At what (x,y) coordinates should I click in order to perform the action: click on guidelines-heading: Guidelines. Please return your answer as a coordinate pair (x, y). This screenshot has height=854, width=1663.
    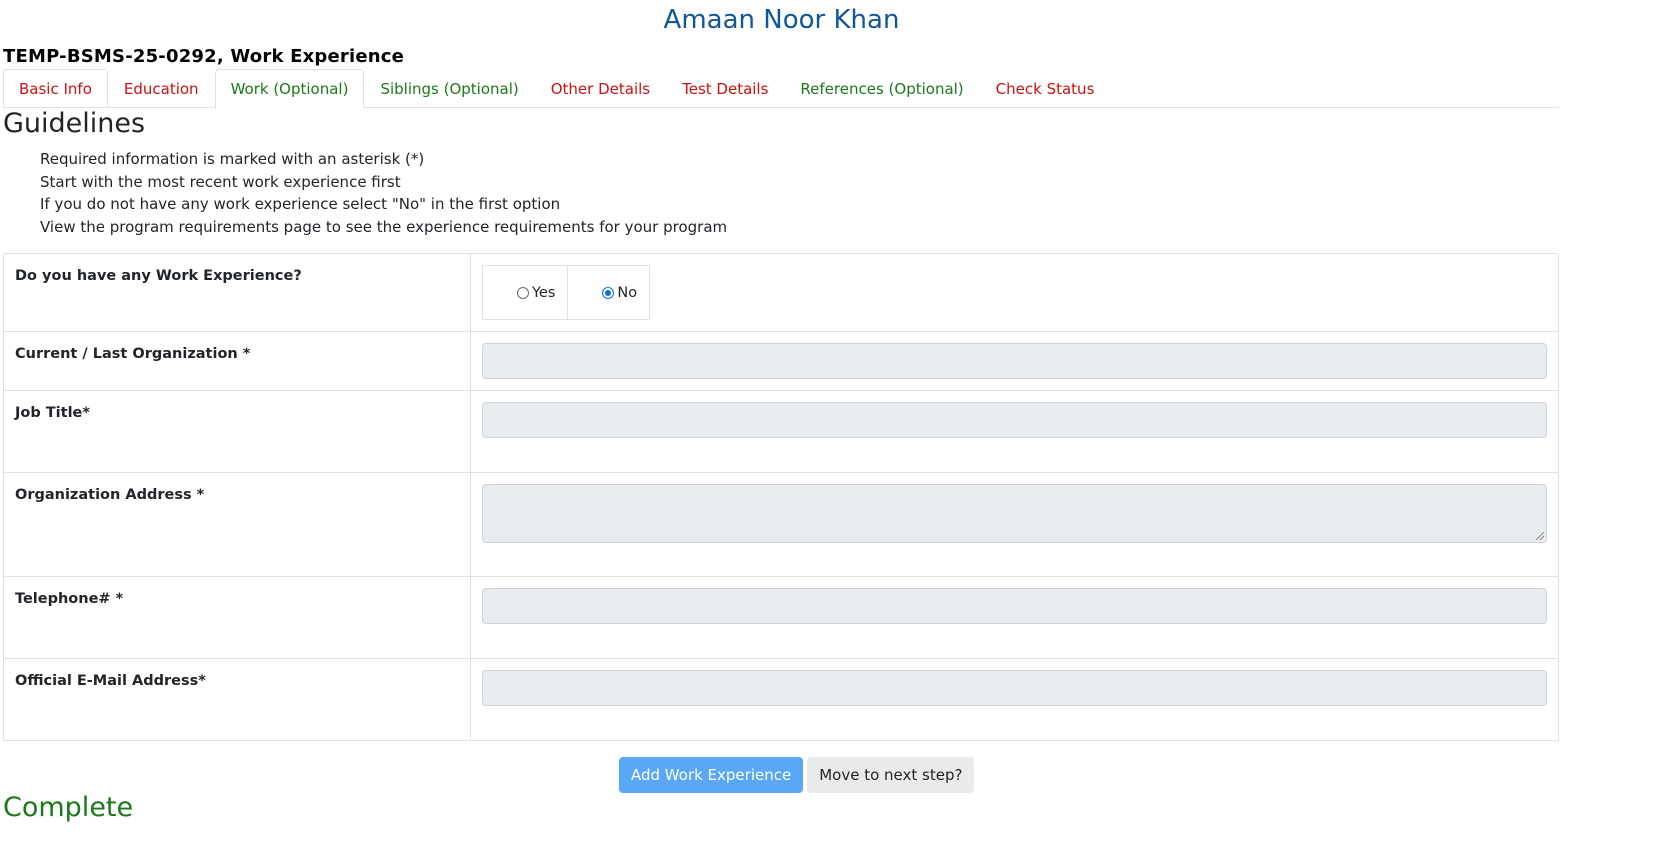
    Looking at the image, I should click on (74, 123).